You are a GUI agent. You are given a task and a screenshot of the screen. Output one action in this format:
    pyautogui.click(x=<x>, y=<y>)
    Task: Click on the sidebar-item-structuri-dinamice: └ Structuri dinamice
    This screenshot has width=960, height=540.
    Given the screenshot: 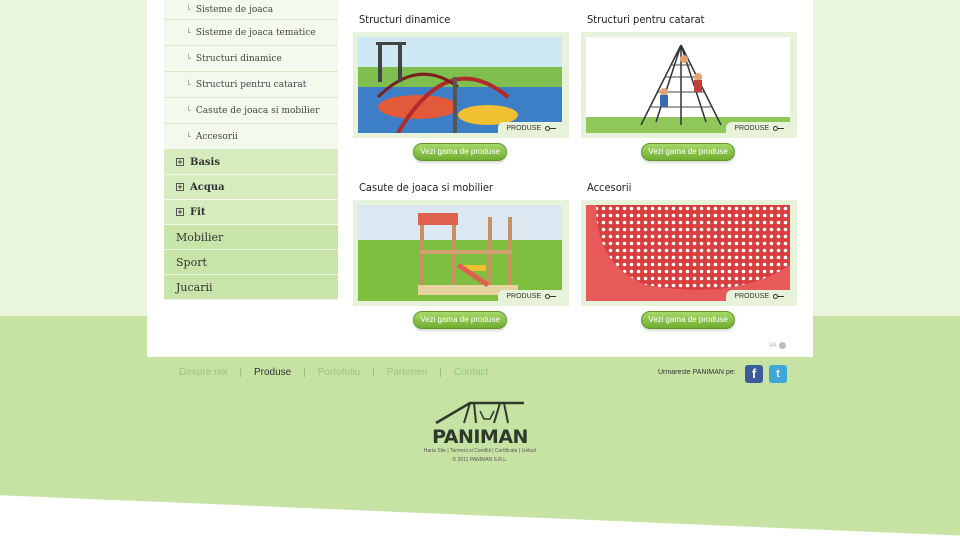 What is the action you would take?
    pyautogui.click(x=251, y=59)
    